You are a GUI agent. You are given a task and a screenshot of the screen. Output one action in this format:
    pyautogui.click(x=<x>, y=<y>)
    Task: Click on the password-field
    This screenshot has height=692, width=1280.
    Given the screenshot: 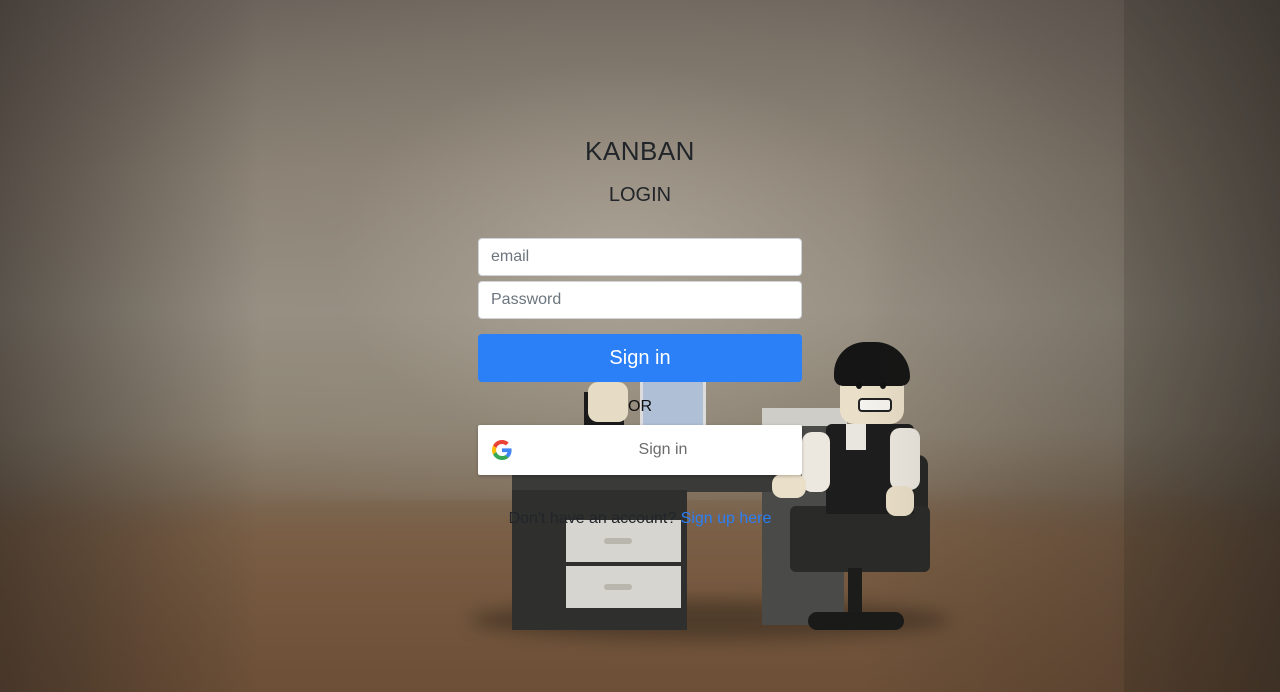 What is the action you would take?
    pyautogui.click(x=640, y=300)
    